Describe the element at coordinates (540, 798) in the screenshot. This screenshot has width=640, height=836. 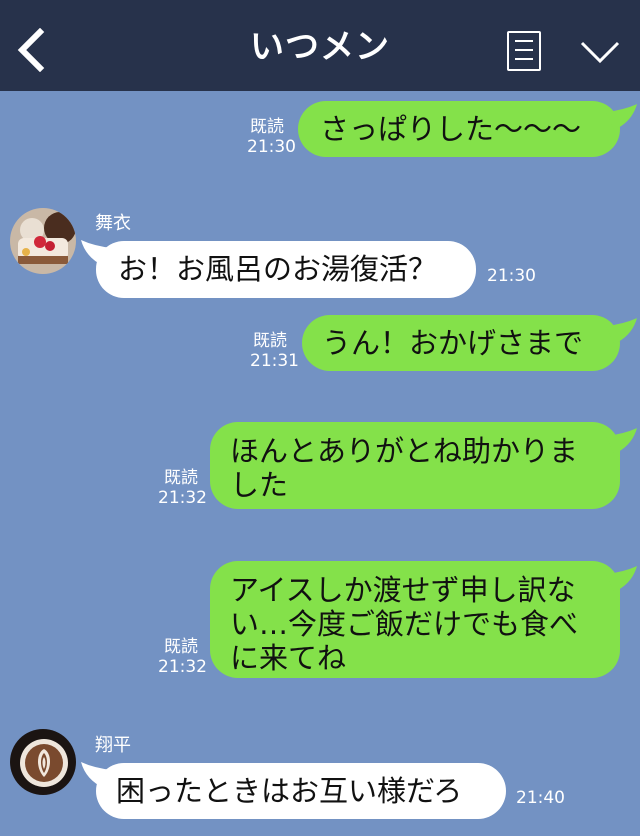
I see `message-time: 21:40` at that location.